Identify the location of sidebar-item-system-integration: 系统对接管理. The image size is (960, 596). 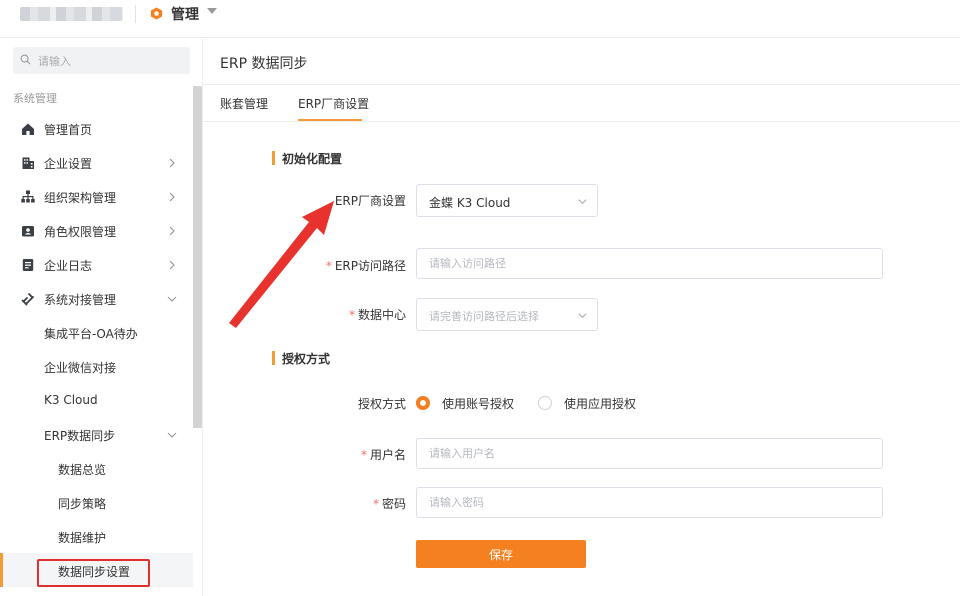
(96, 299).